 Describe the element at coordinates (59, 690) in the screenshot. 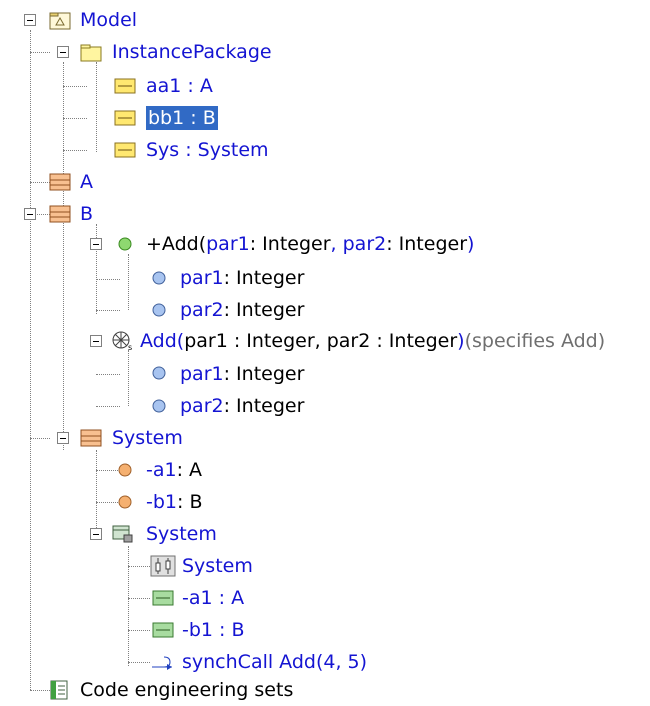

I see `code-engineering-icon` at that location.